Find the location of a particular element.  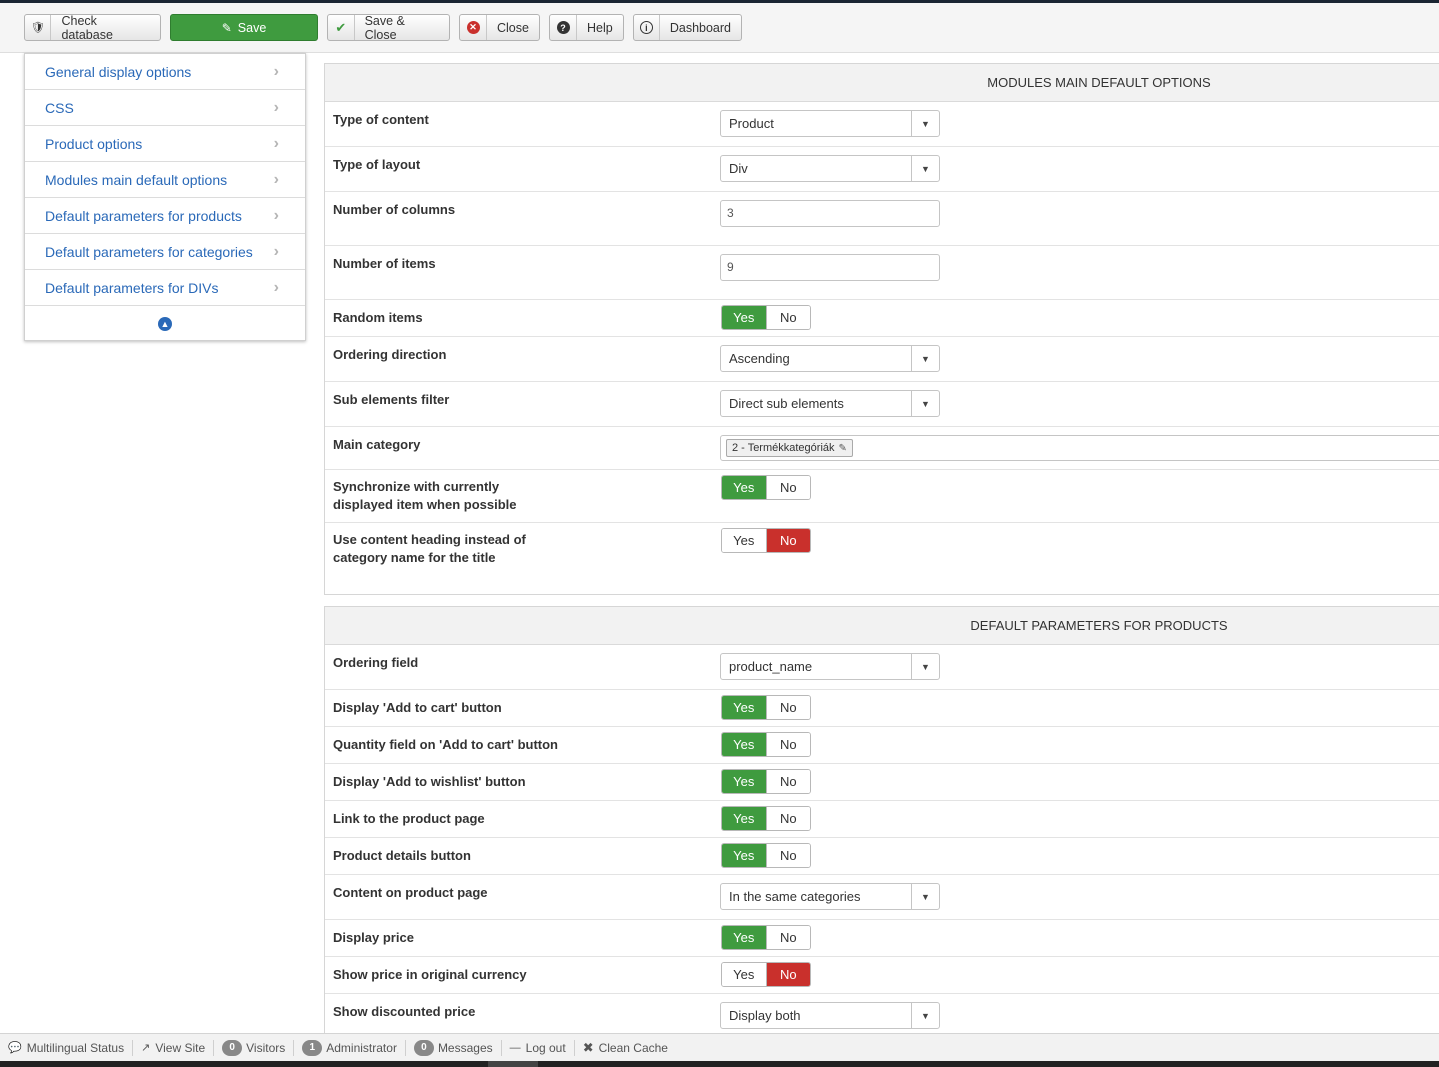

row-link-product: Link to the product page Yes No is located at coordinates (882, 819).